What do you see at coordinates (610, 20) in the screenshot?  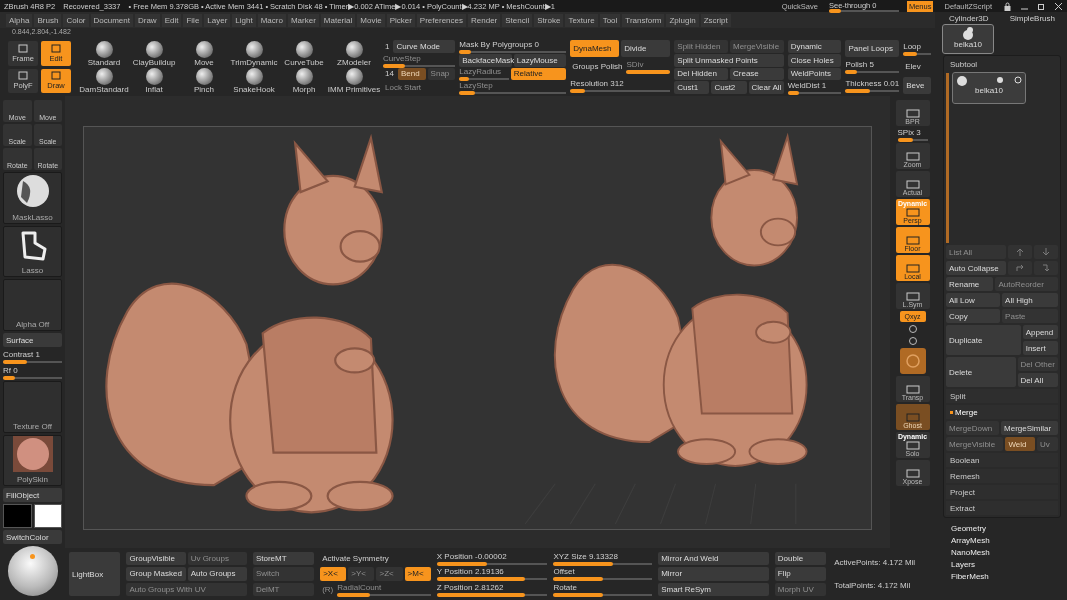 I see `menu-item: Tool` at bounding box center [610, 20].